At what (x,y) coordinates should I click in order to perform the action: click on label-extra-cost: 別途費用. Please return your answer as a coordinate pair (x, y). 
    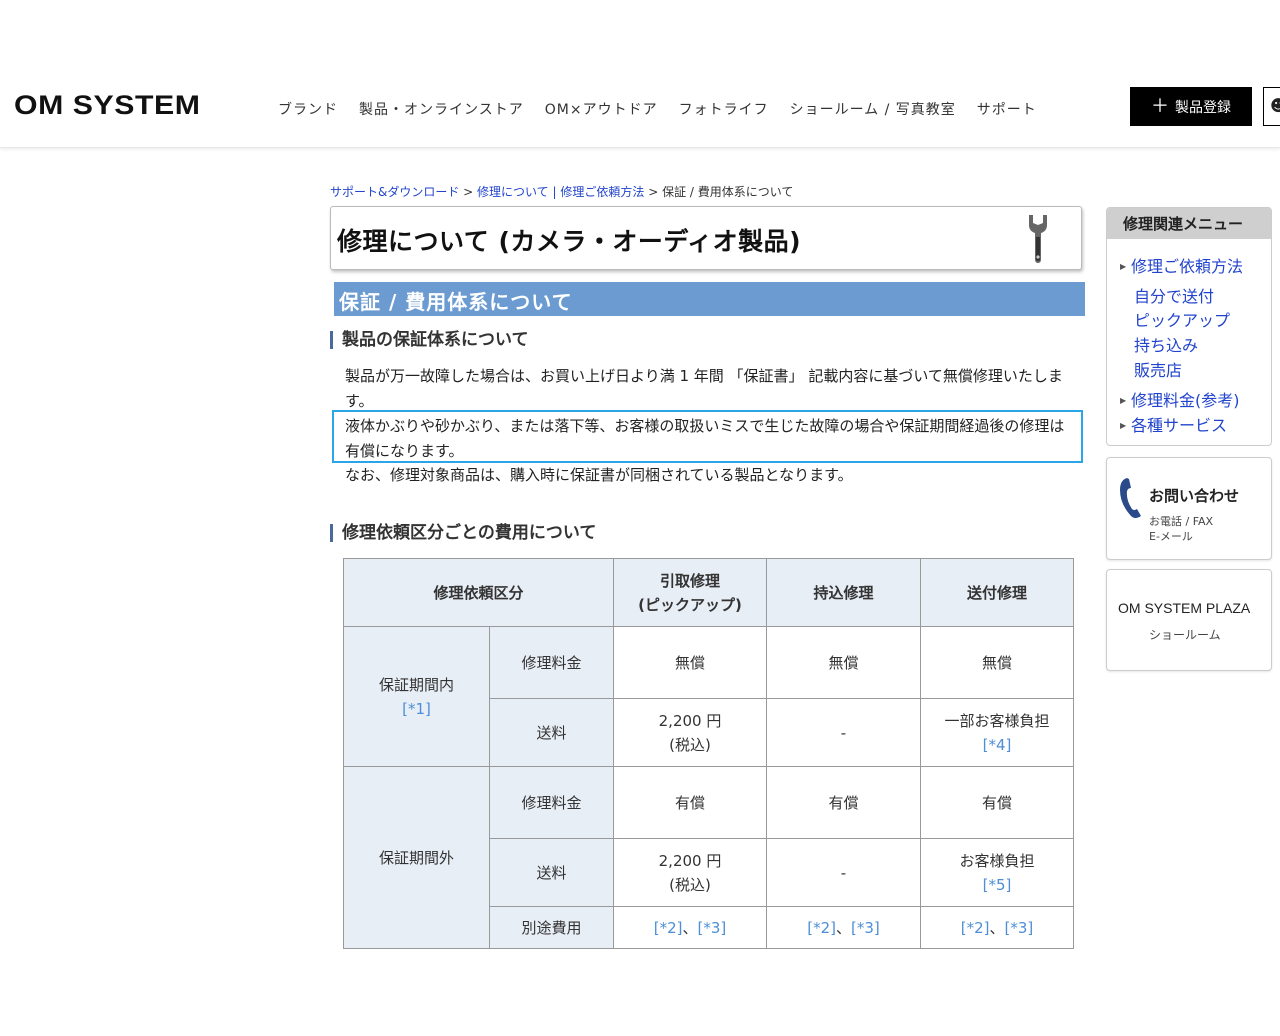
    Looking at the image, I should click on (551, 927).